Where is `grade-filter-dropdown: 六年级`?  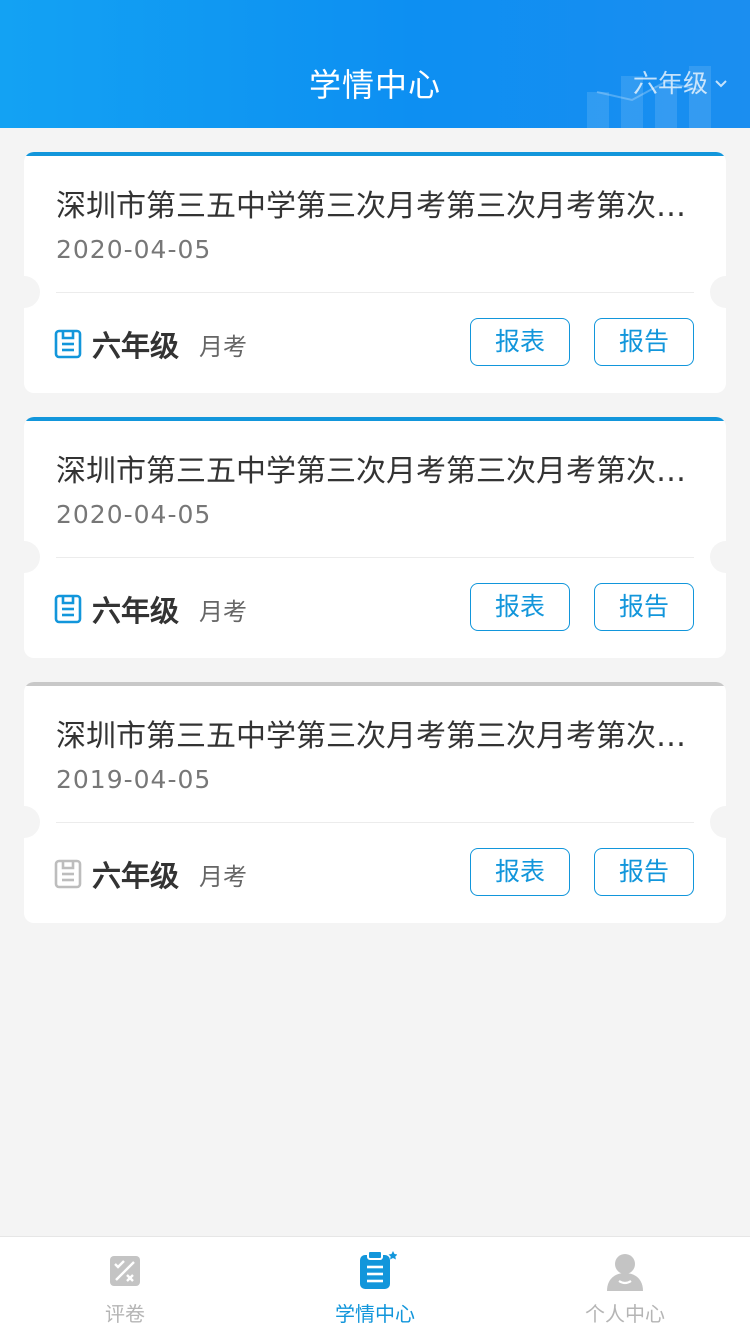 grade-filter-dropdown: 六年级 is located at coordinates (680, 84).